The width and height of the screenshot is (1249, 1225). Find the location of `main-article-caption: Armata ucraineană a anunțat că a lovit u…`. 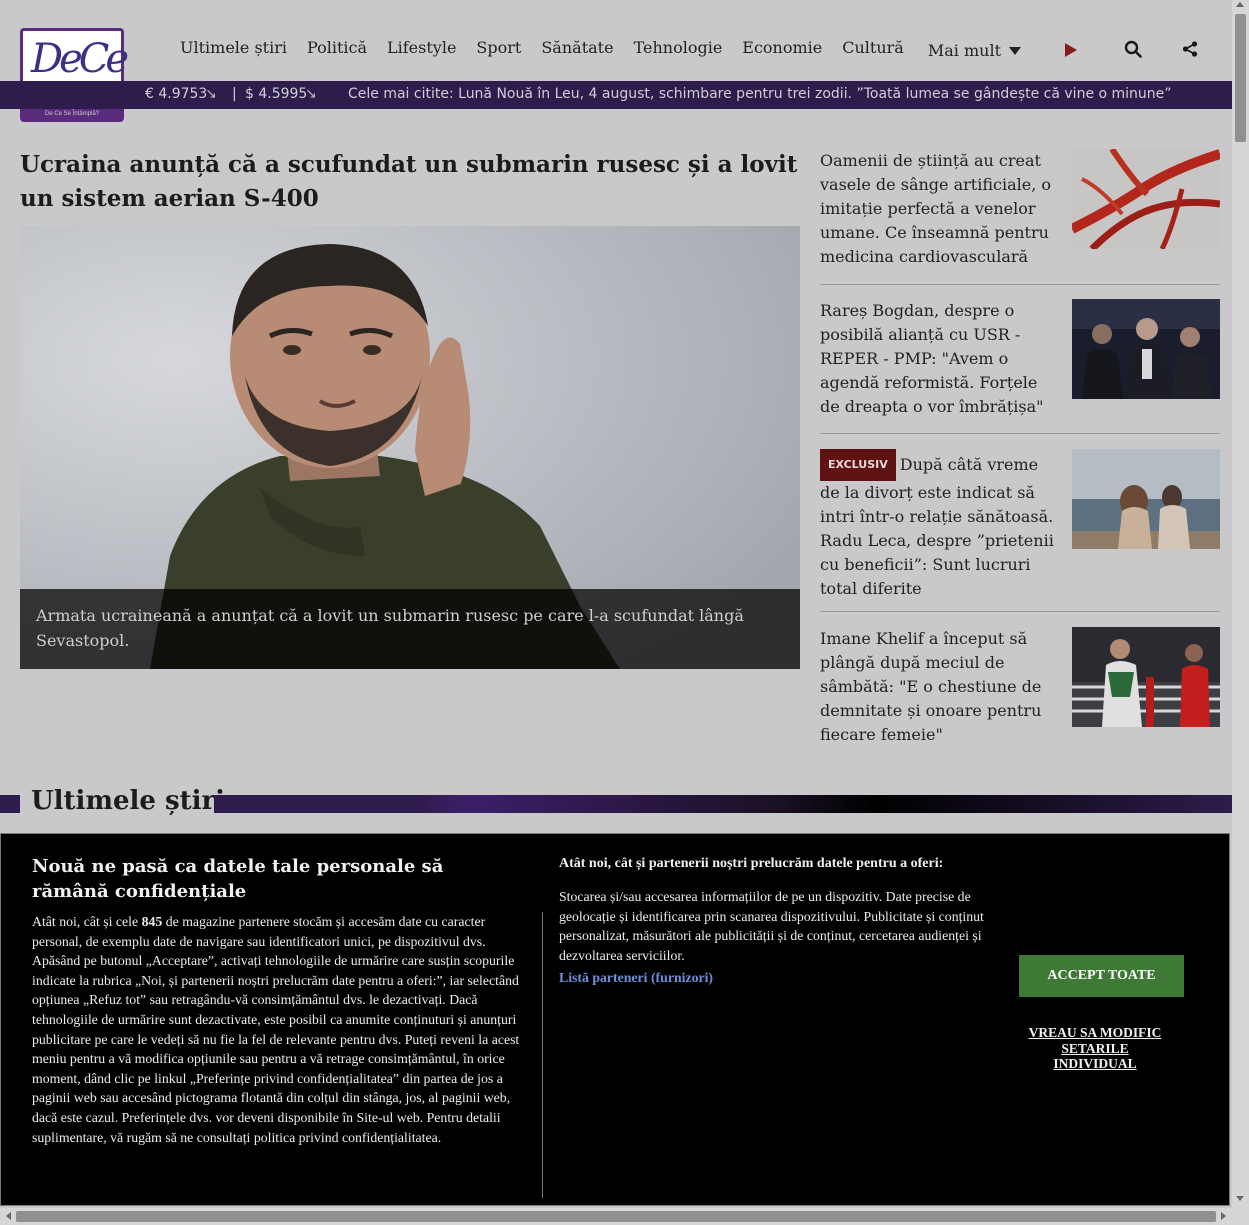

main-article-caption: Armata ucraineană a anunțat că a lovit u… is located at coordinates (410, 629).